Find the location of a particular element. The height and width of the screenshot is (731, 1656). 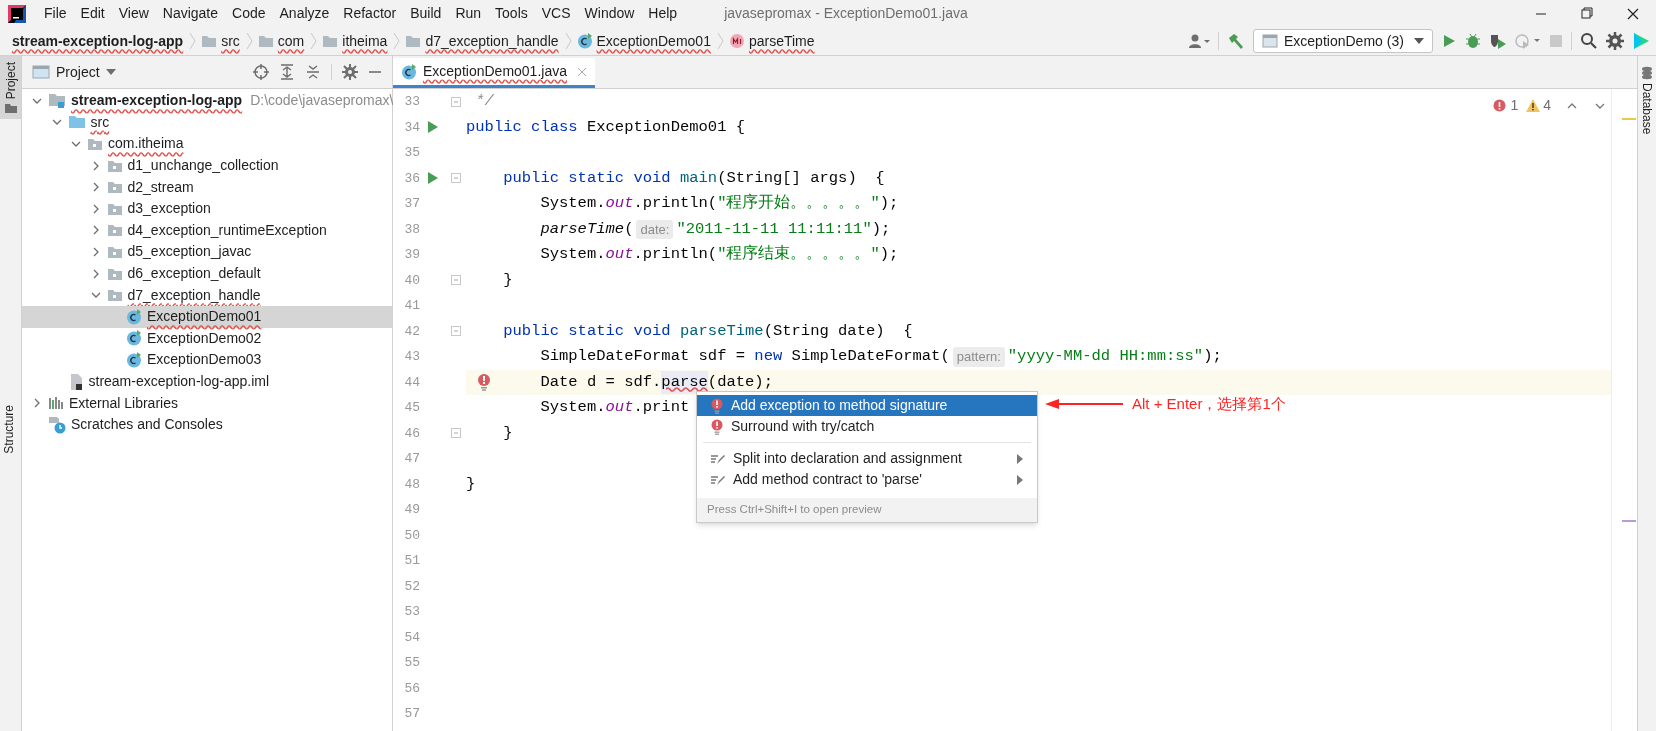

tree-label: stream-exception-log-app is located at coordinates (157, 101).